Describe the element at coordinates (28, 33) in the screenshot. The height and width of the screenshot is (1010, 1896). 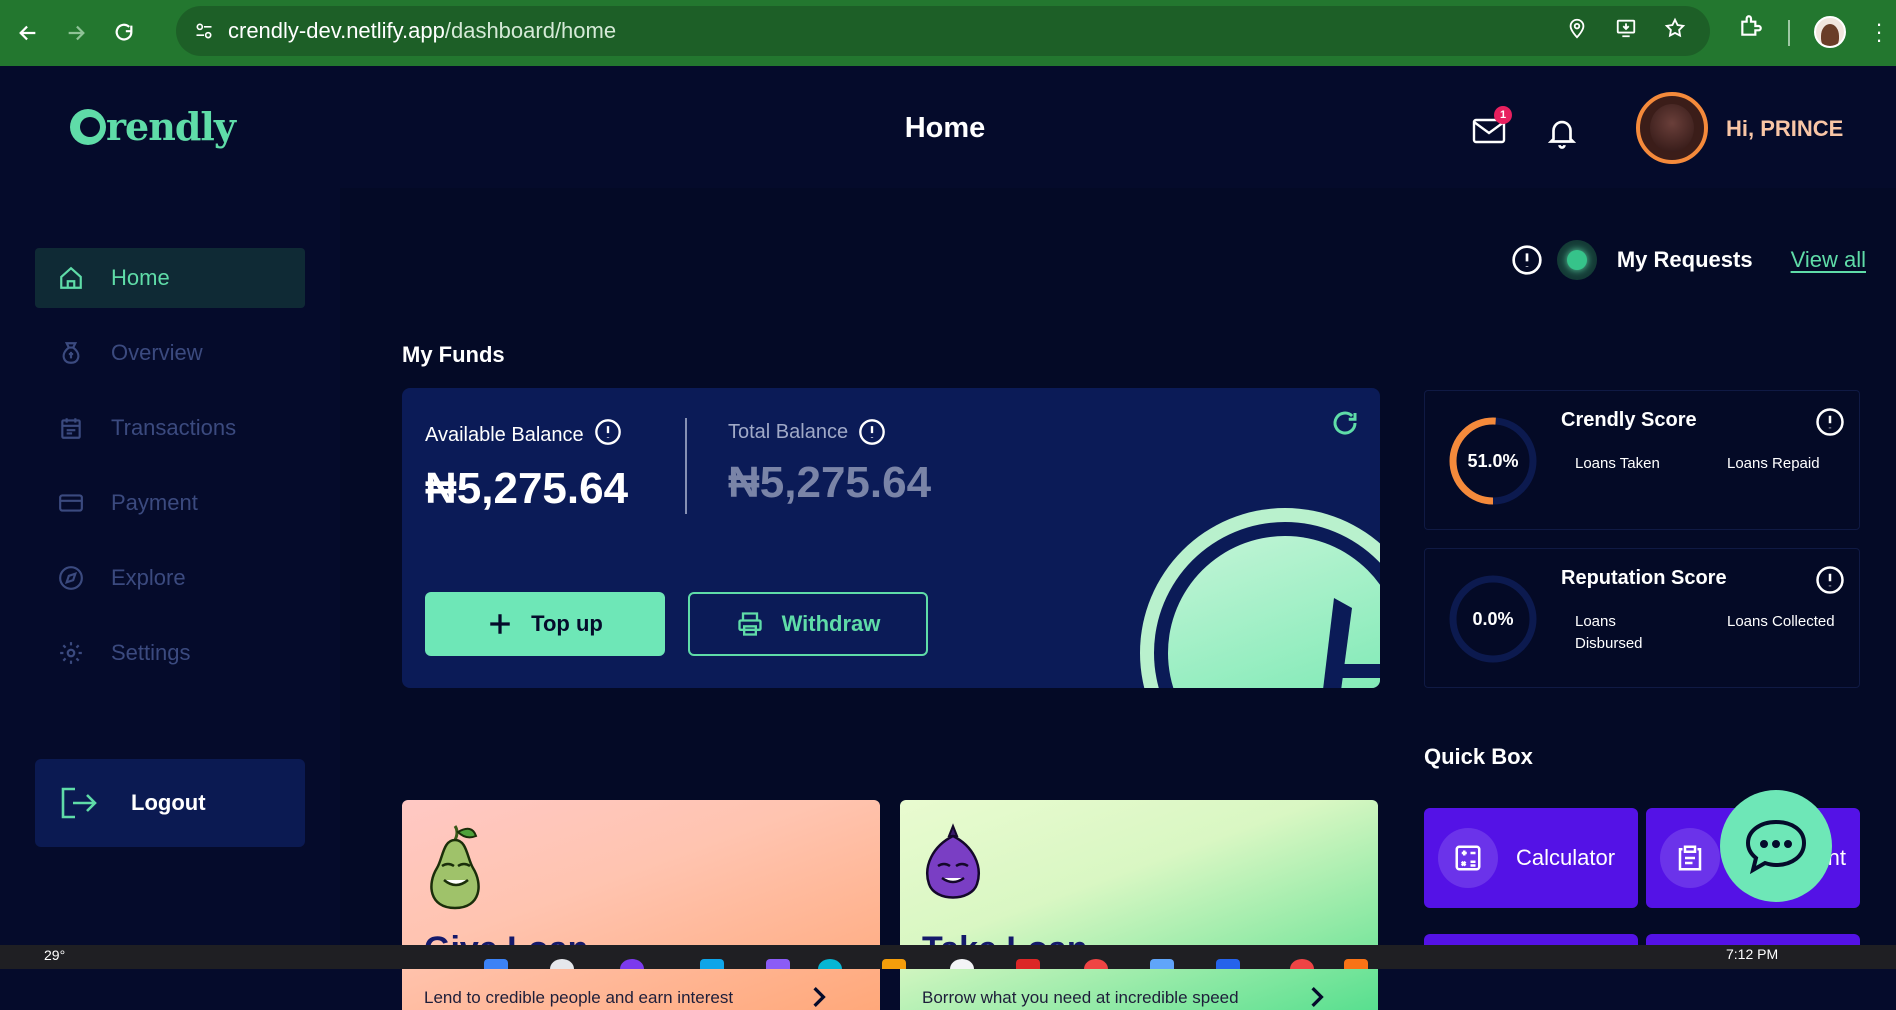
I see `back-icon` at that location.